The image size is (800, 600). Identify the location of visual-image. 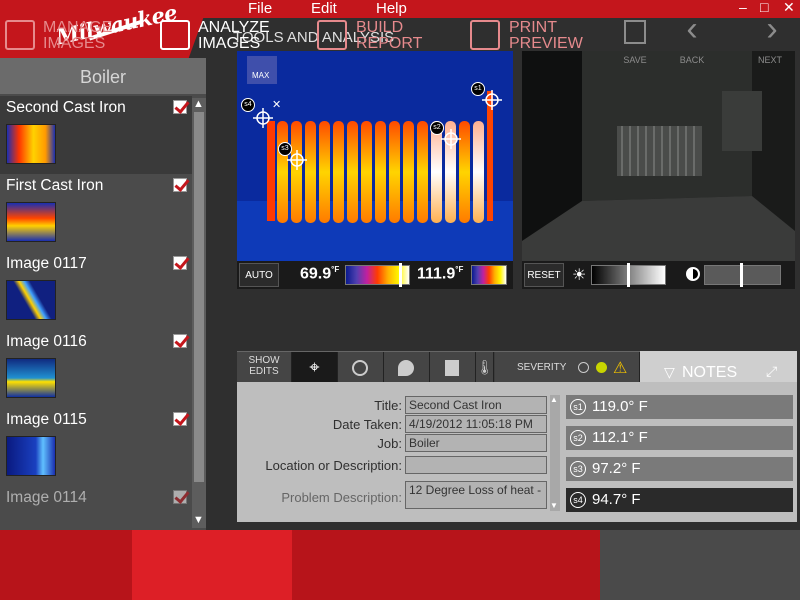
(658, 156).